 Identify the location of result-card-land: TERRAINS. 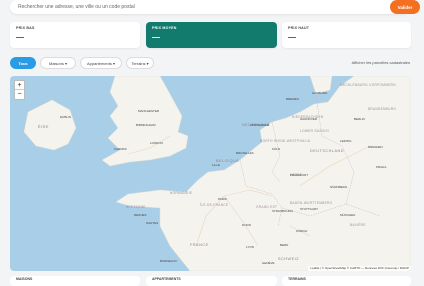
(346, 281).